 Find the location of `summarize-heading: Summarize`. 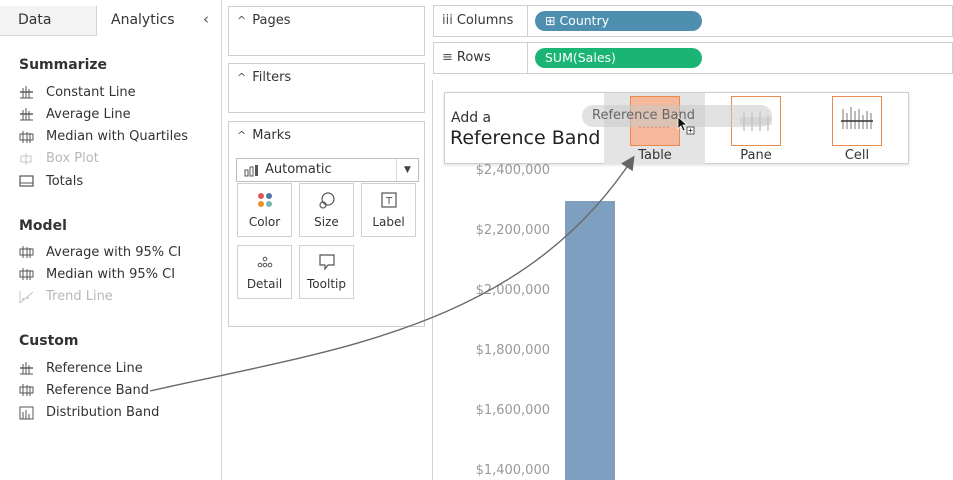

summarize-heading: Summarize is located at coordinates (63, 65).